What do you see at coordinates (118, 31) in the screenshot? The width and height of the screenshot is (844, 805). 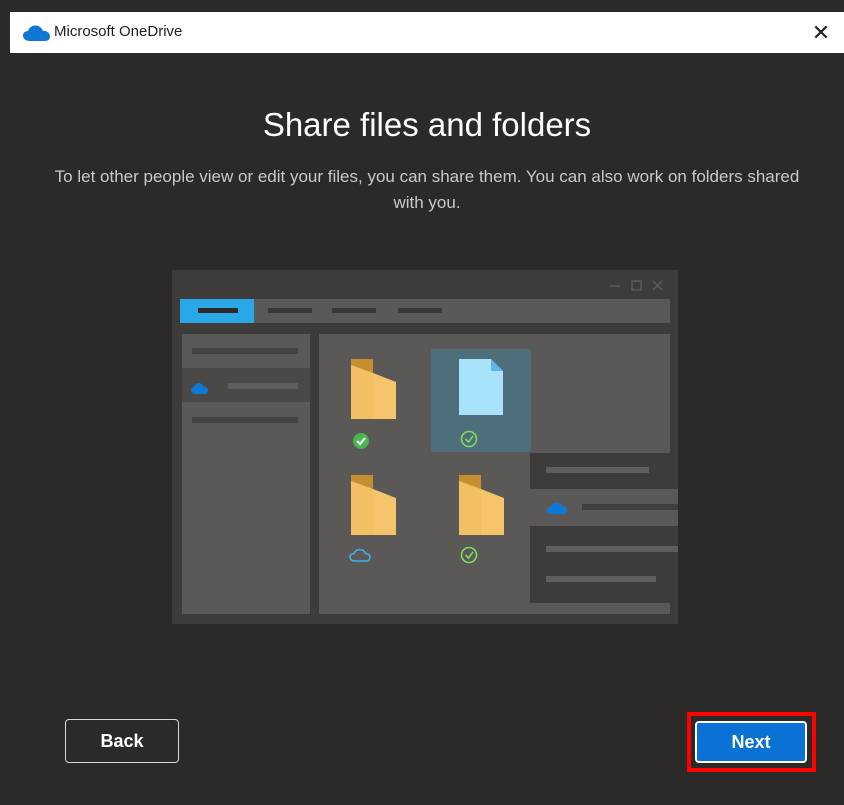 I see `window-title: Microsoft OneDrive` at bounding box center [118, 31].